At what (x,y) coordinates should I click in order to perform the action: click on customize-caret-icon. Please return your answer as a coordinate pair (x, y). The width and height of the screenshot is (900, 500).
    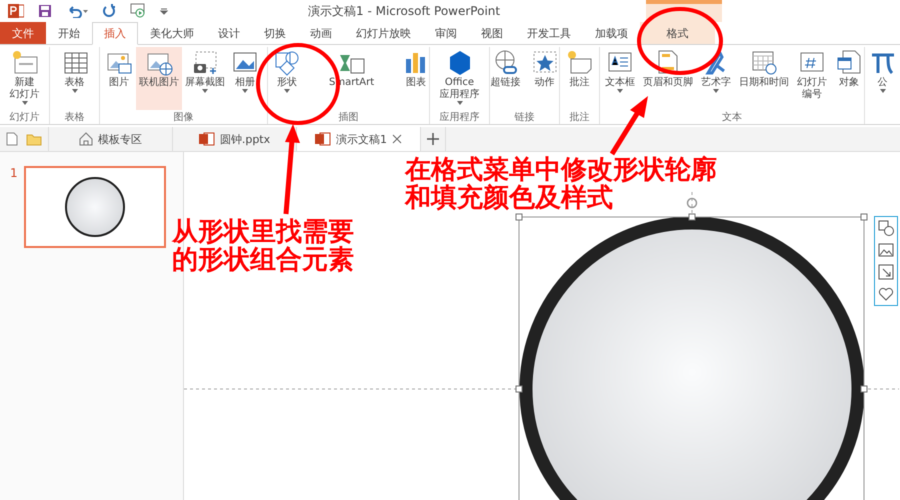
    Looking at the image, I should click on (164, 11).